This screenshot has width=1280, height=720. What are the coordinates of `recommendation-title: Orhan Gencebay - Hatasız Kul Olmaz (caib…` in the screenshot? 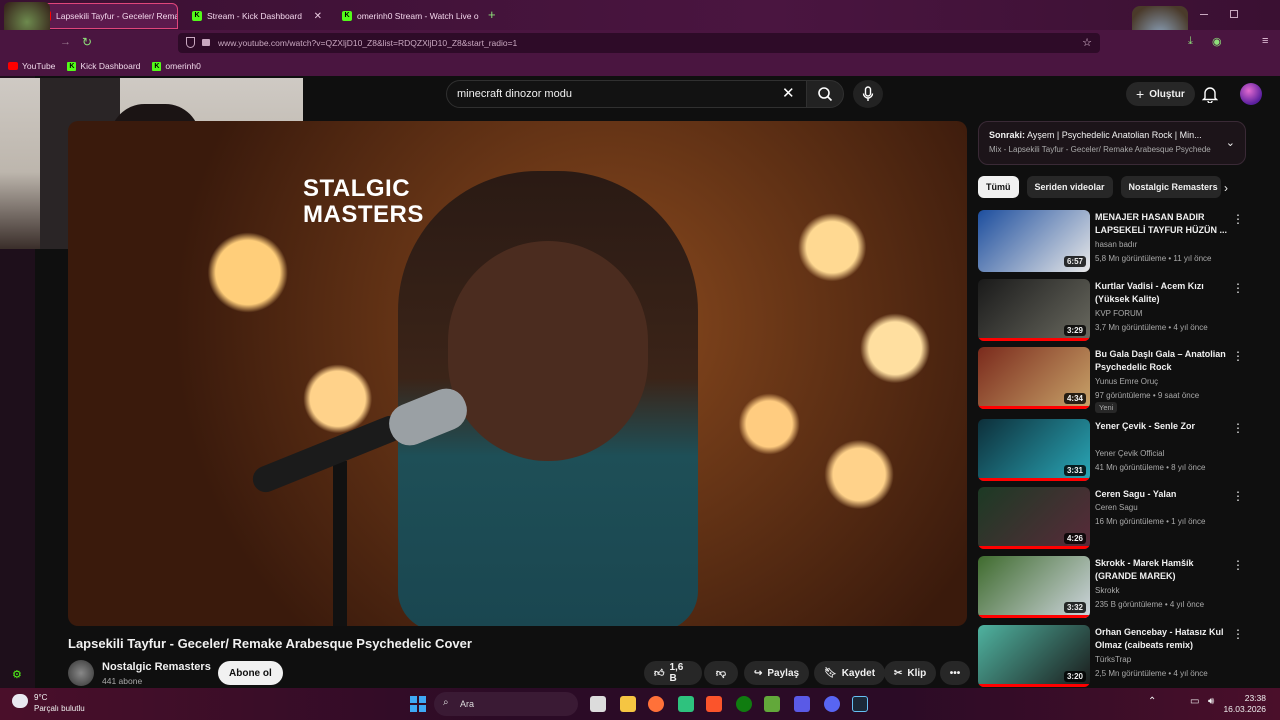 It's located at (1163, 639).